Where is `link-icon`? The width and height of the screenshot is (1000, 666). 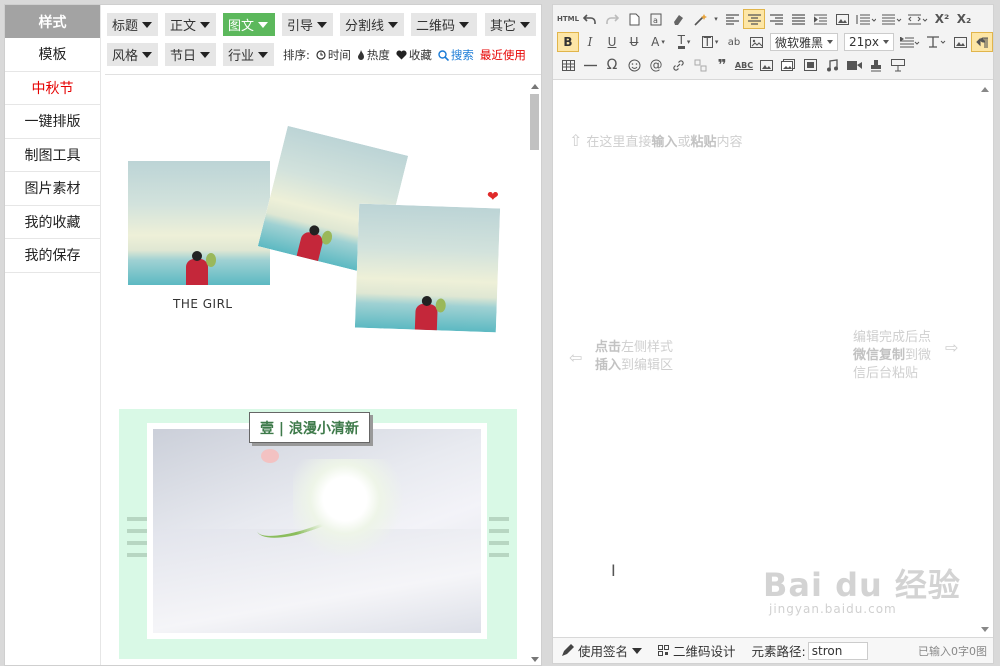
link-icon is located at coordinates (678, 65).